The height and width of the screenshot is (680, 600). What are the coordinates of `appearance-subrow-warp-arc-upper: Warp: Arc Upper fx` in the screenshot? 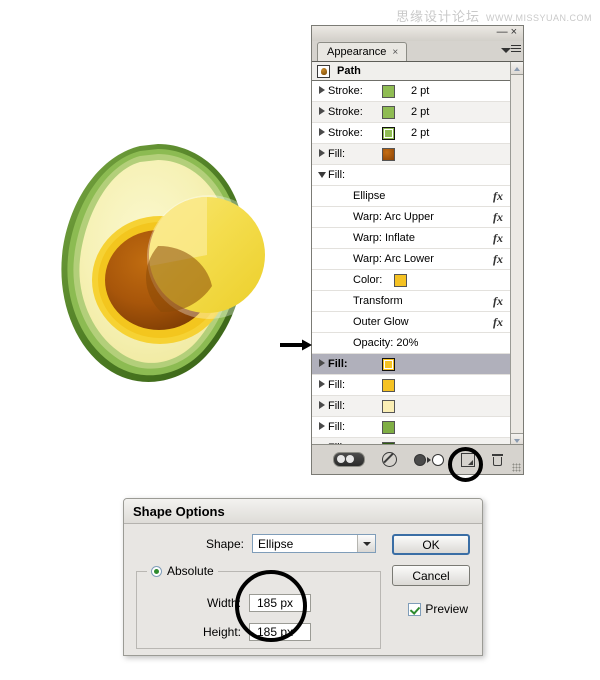 It's located at (411, 217).